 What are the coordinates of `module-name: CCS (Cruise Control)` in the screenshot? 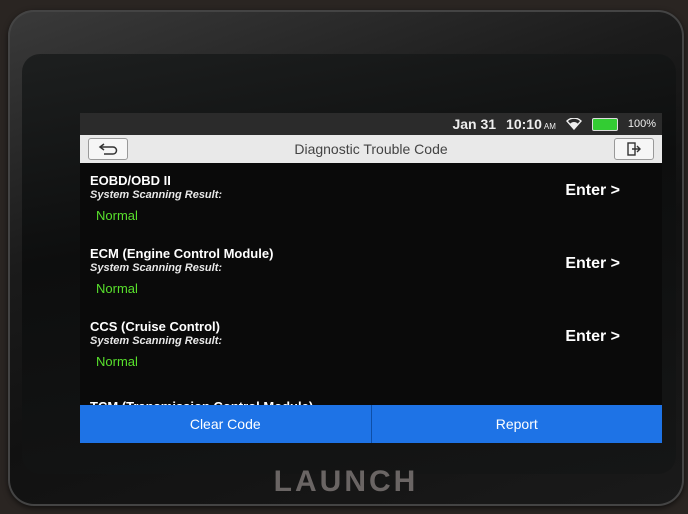 It's located at (155, 326).